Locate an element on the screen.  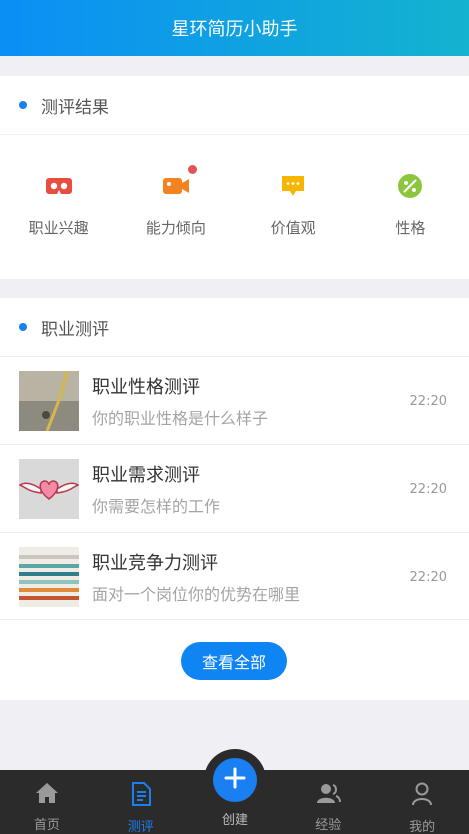
tab-assessment: 测评 is located at coordinates (141, 802).